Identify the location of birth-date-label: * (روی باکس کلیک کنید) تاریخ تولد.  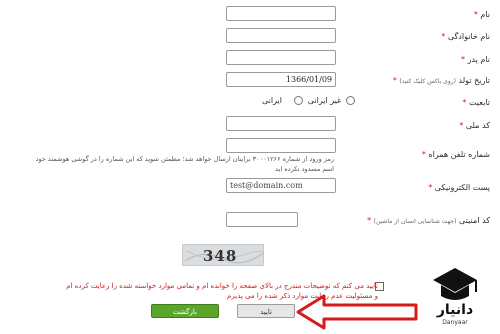
(441, 80).